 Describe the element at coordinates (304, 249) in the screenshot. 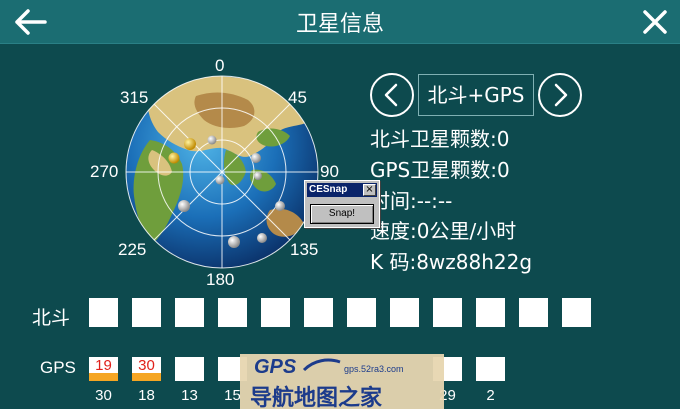

I see `azimuth-label-se: 135` at that location.